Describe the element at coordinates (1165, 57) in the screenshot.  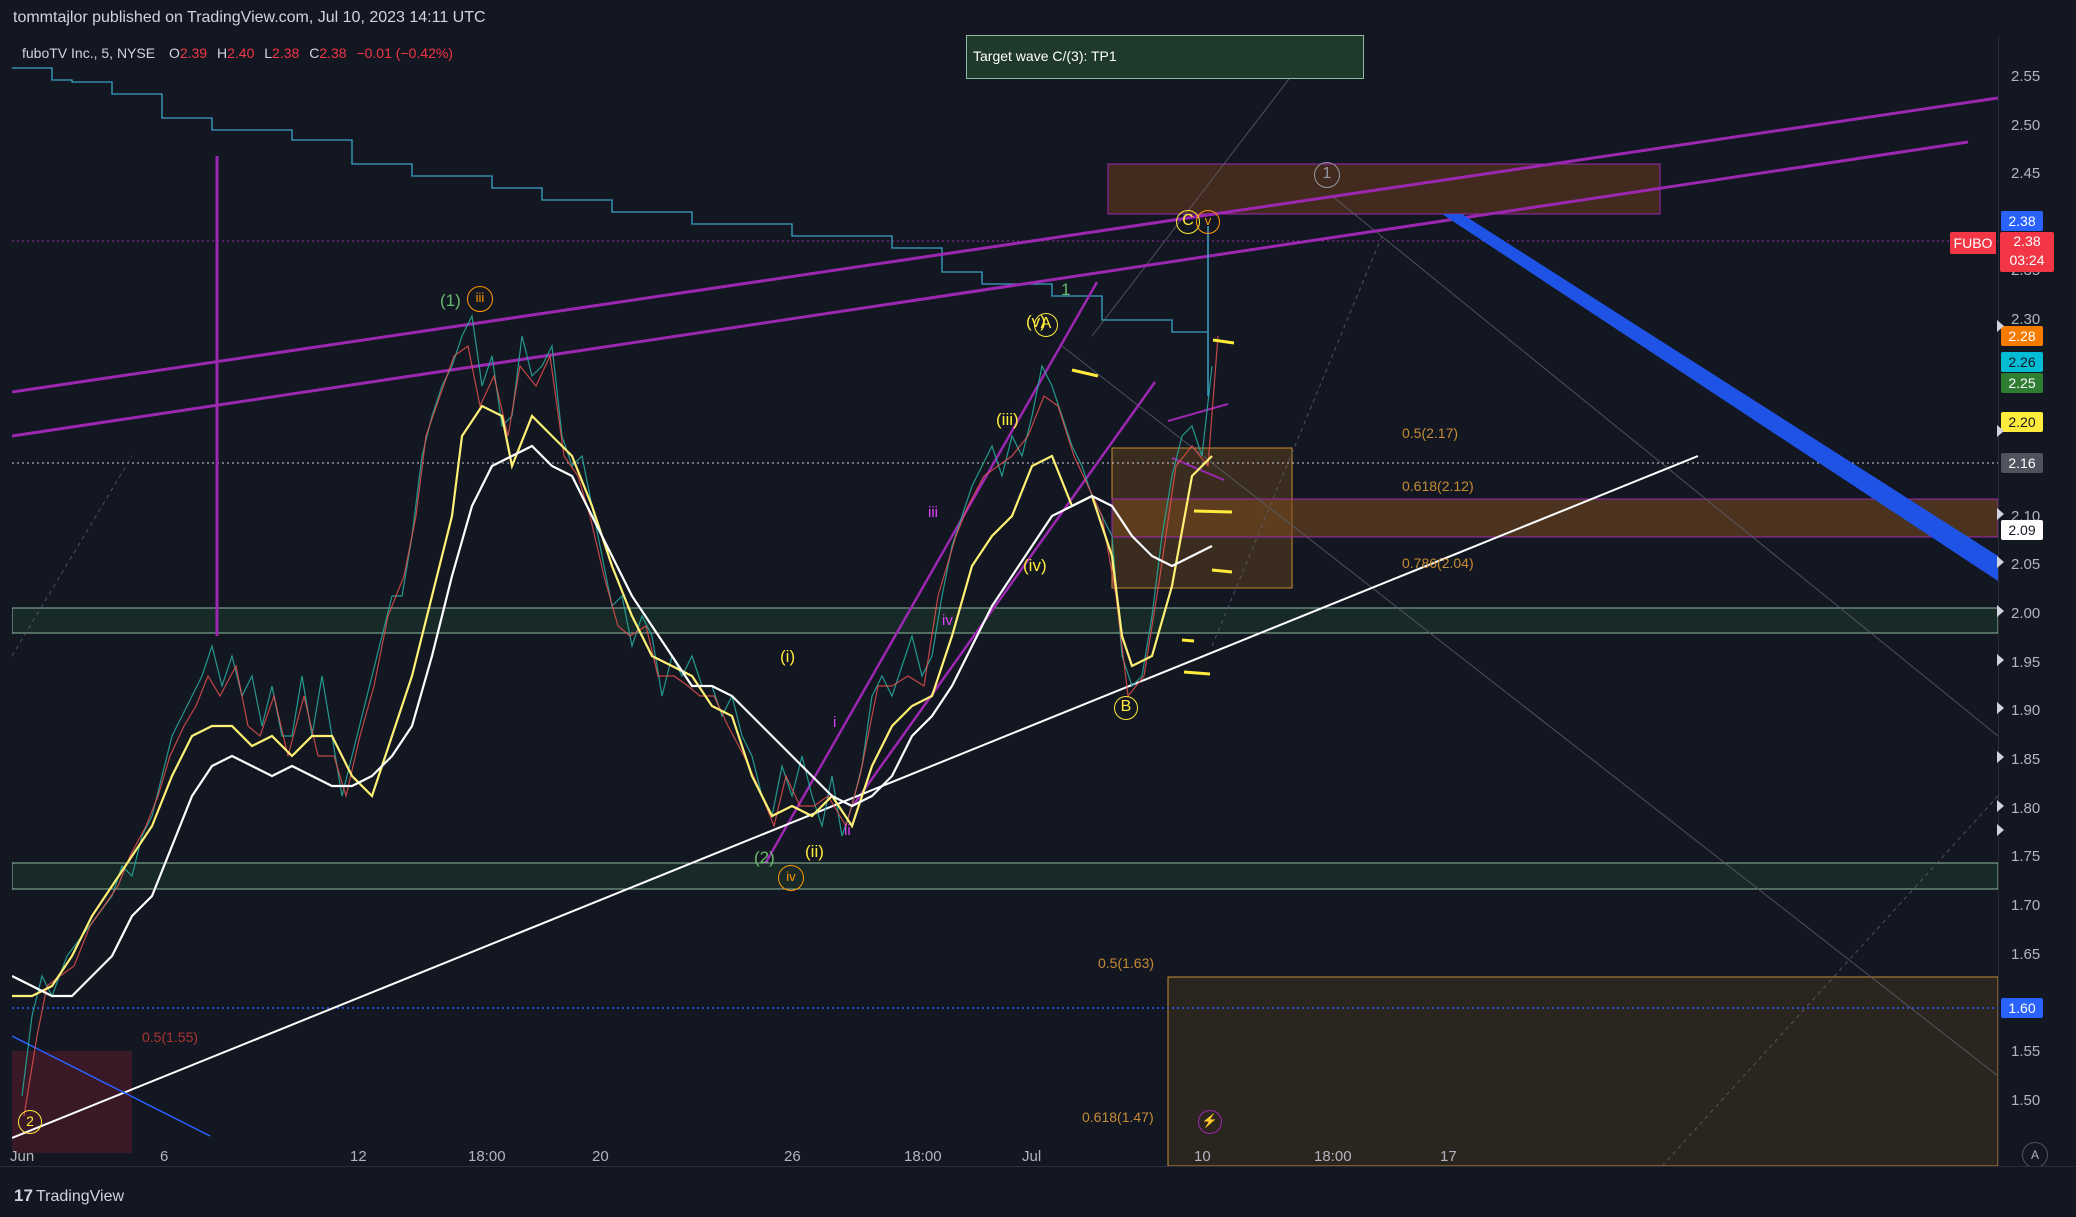
I see `target-note: Target wave C/(3): TP1` at that location.